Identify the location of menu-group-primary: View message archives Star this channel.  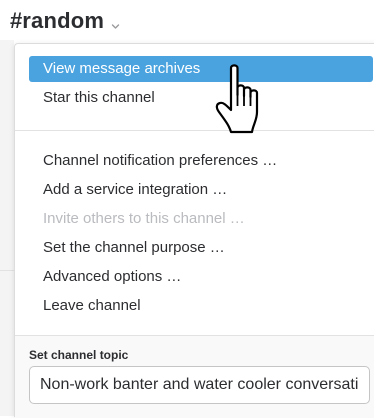
(194, 85).